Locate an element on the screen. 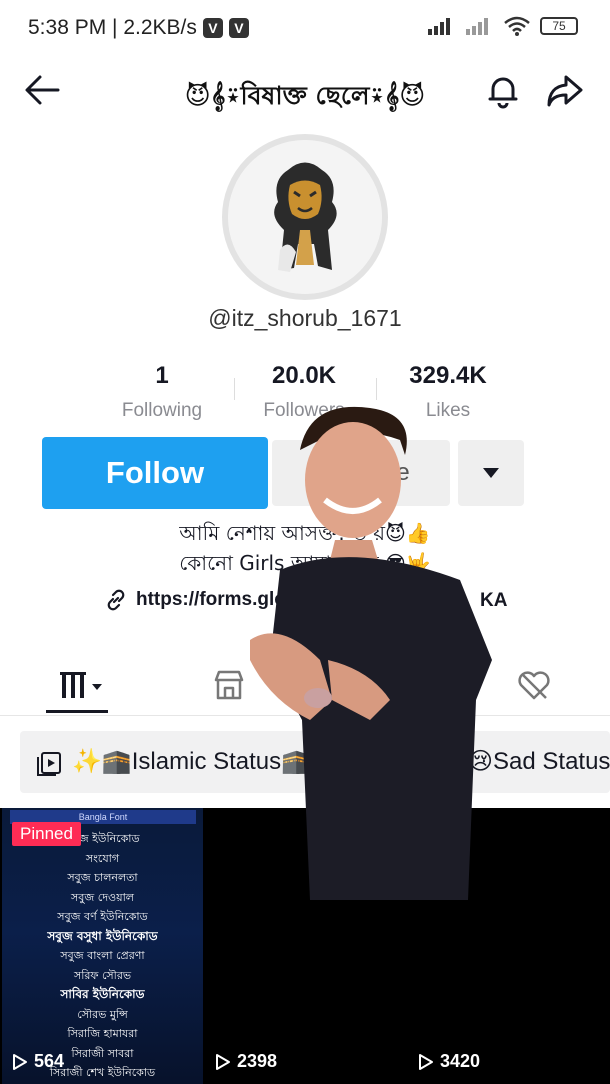  active-tab-indicator is located at coordinates (77, 711).